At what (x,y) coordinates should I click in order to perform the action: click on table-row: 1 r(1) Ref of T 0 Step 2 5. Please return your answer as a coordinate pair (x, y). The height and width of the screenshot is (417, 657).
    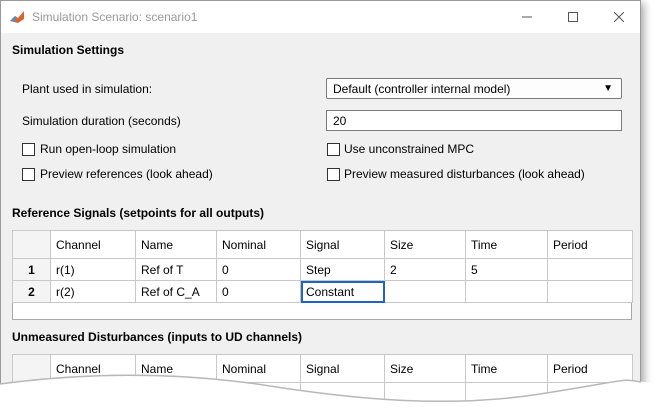
    Looking at the image, I should click on (322, 269).